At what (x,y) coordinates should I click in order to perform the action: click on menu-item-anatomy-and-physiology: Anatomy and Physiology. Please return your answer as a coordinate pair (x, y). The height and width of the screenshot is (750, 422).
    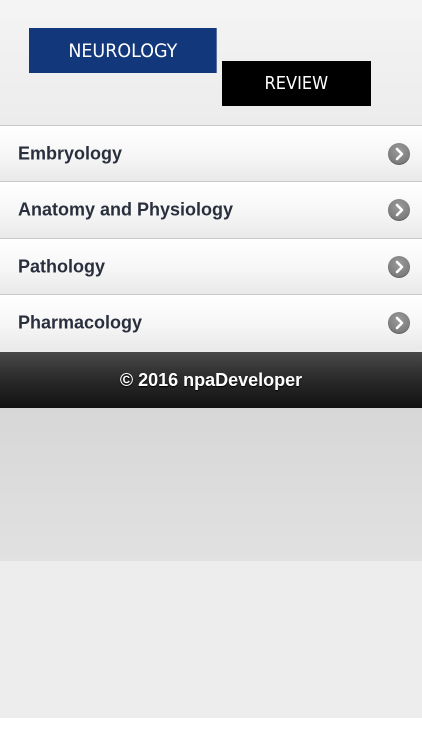
    Looking at the image, I should click on (211, 209).